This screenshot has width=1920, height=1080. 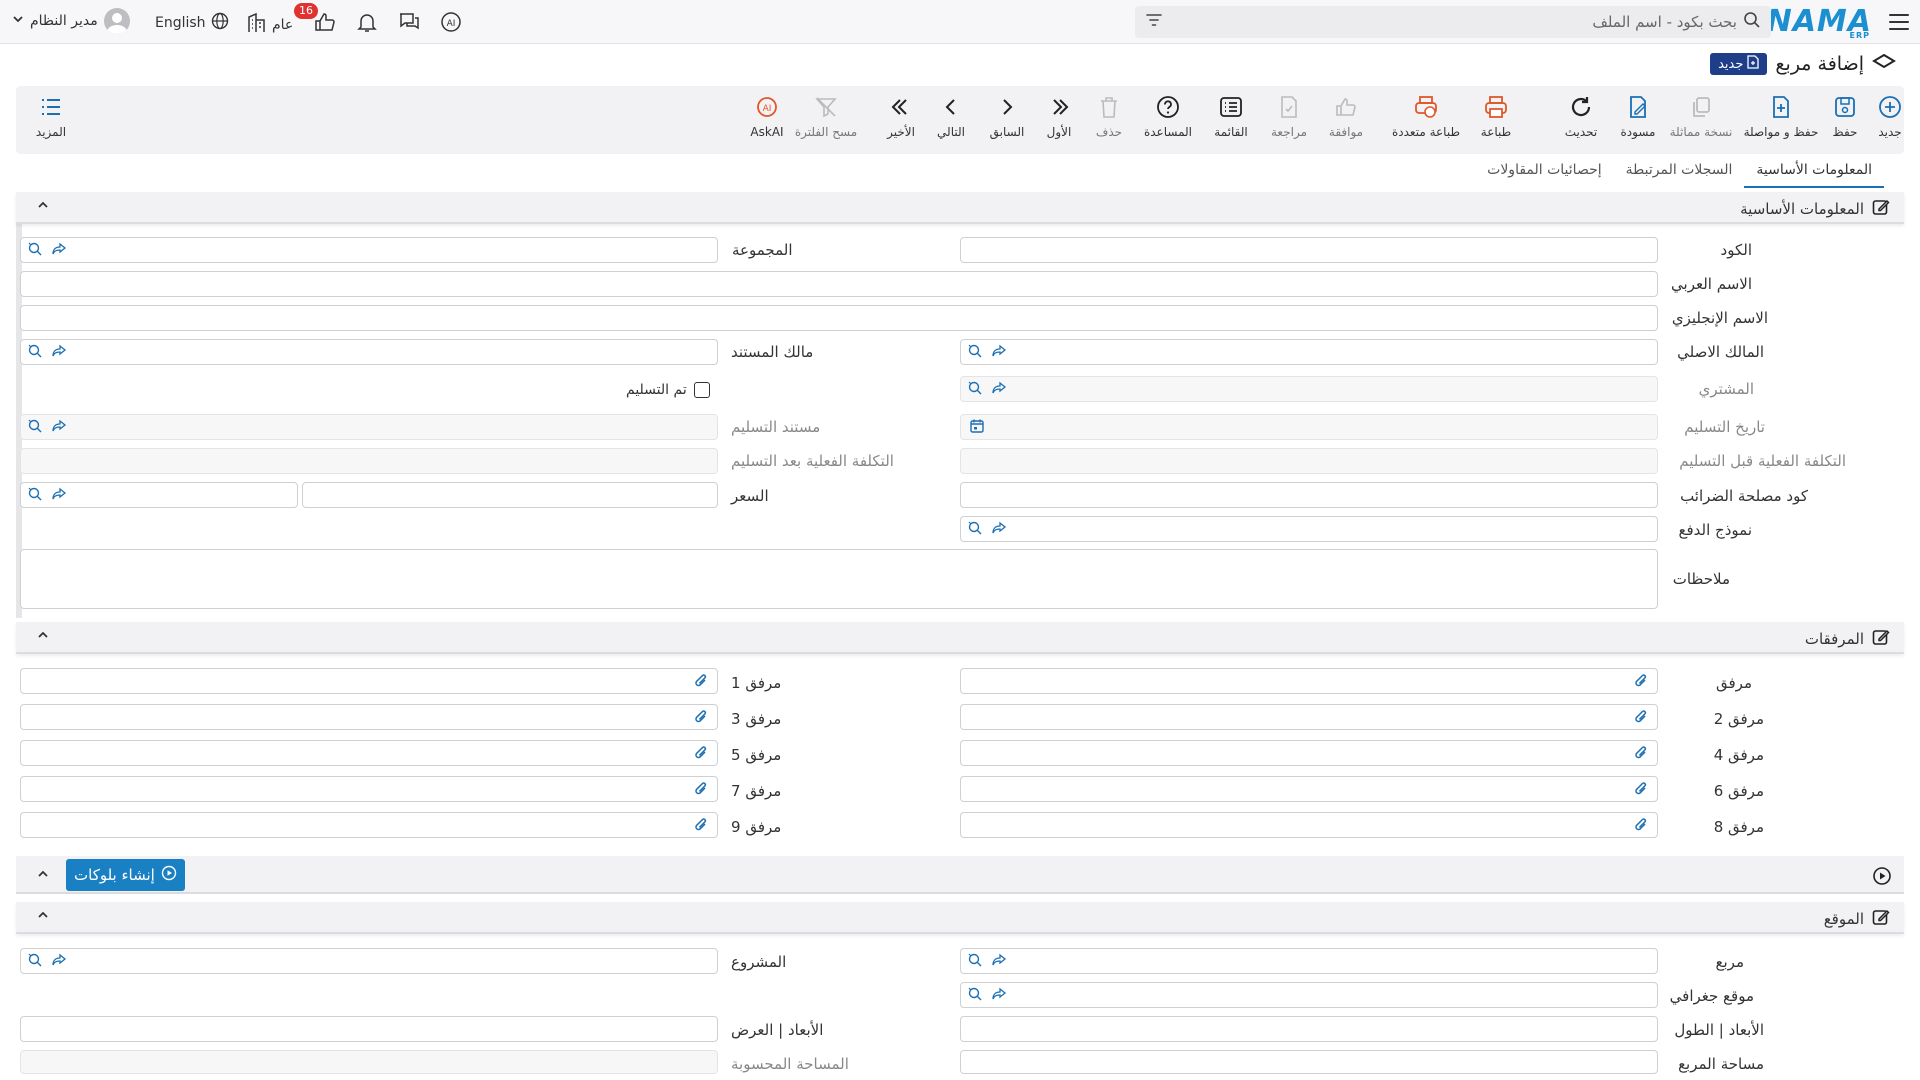 I want to click on document-owner-field, so click(x=369, y=352).